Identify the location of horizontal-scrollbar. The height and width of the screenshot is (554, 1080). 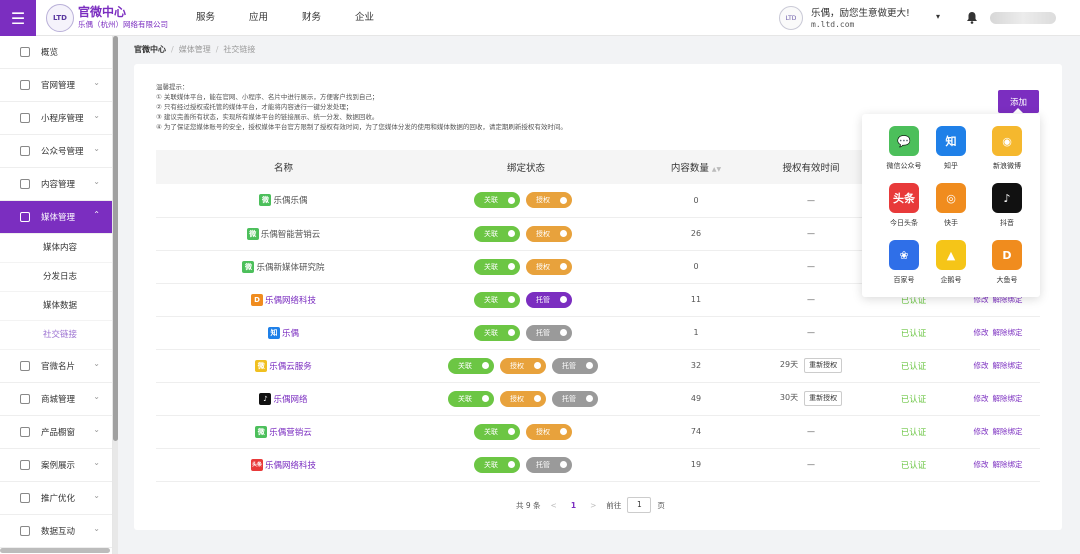
(55, 550).